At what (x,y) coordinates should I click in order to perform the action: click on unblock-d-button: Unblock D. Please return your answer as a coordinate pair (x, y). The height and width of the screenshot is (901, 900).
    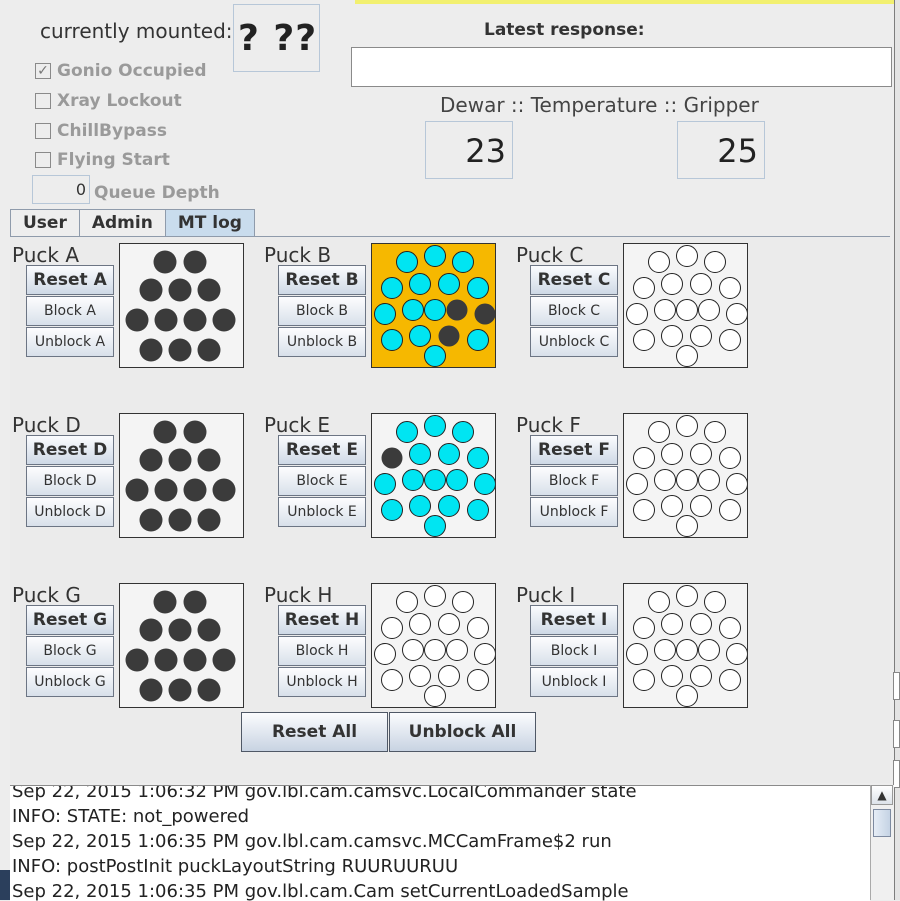
    Looking at the image, I should click on (70, 512).